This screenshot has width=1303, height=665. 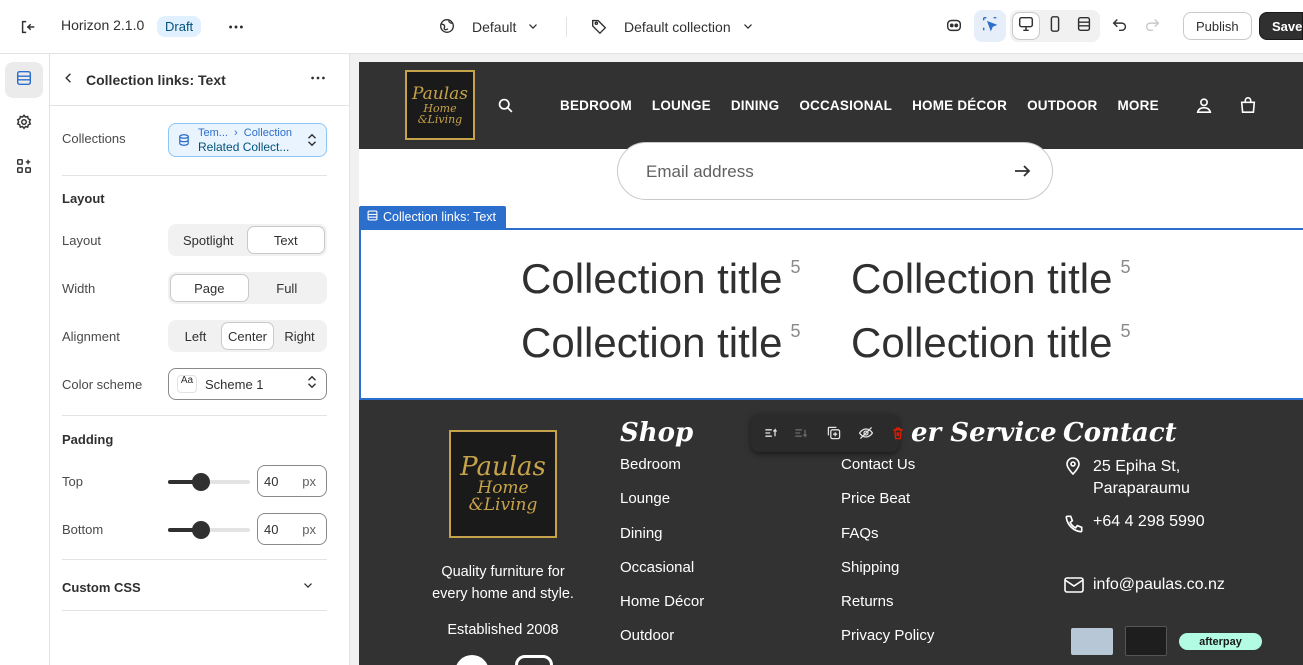 What do you see at coordinates (1062, 105) in the screenshot?
I see `nav-item-outdoor: OUTDOOR` at bounding box center [1062, 105].